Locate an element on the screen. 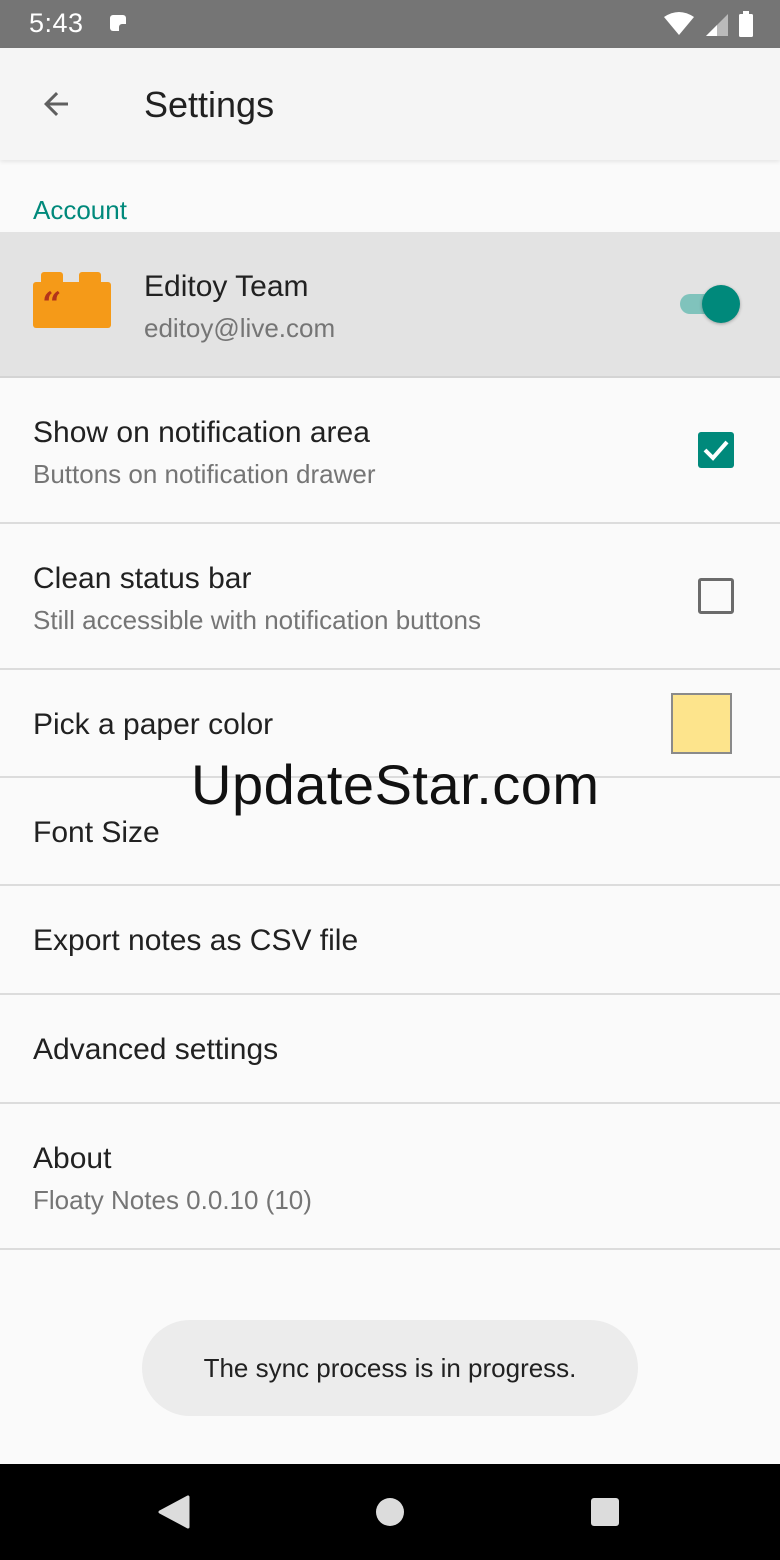 This screenshot has width=780, height=1560. navigation-bar is located at coordinates (390, 1512).